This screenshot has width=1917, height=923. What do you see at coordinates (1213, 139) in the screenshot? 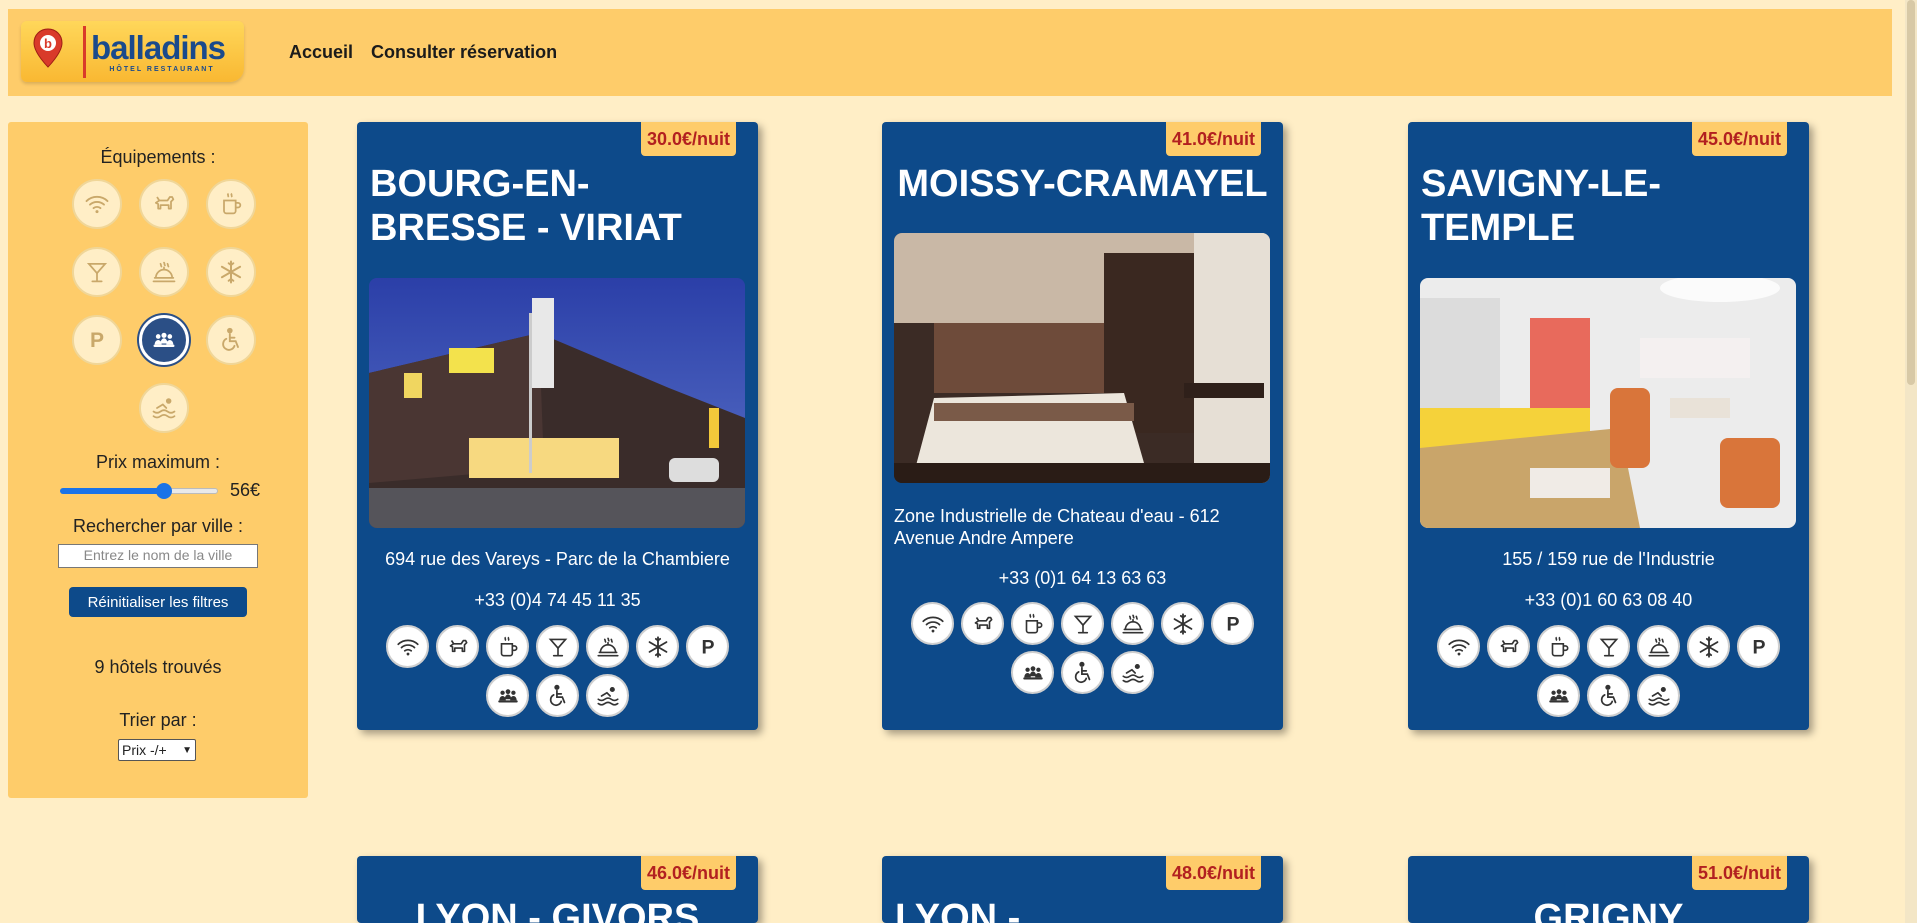
I see `price-badge: 41.0€/nuit` at bounding box center [1213, 139].